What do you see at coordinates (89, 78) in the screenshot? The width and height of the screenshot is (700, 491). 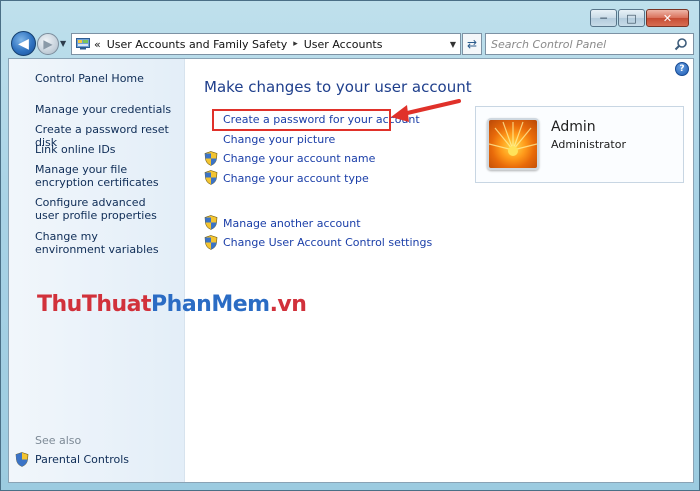 I see `sidebar-control-panel-home: Control Panel Home` at bounding box center [89, 78].